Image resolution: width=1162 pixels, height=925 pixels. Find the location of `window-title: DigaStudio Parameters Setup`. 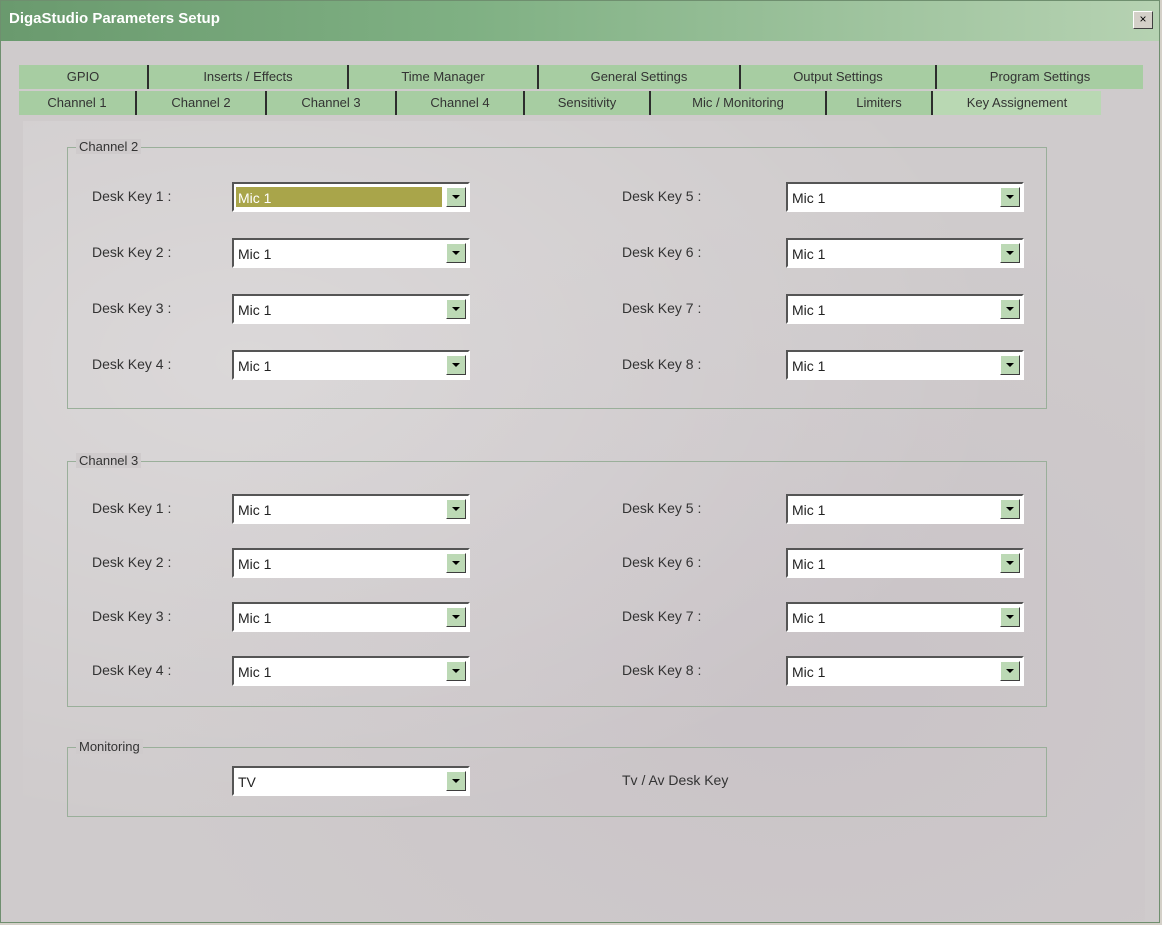

window-title: DigaStudio Parameters Setup is located at coordinates (114, 18).